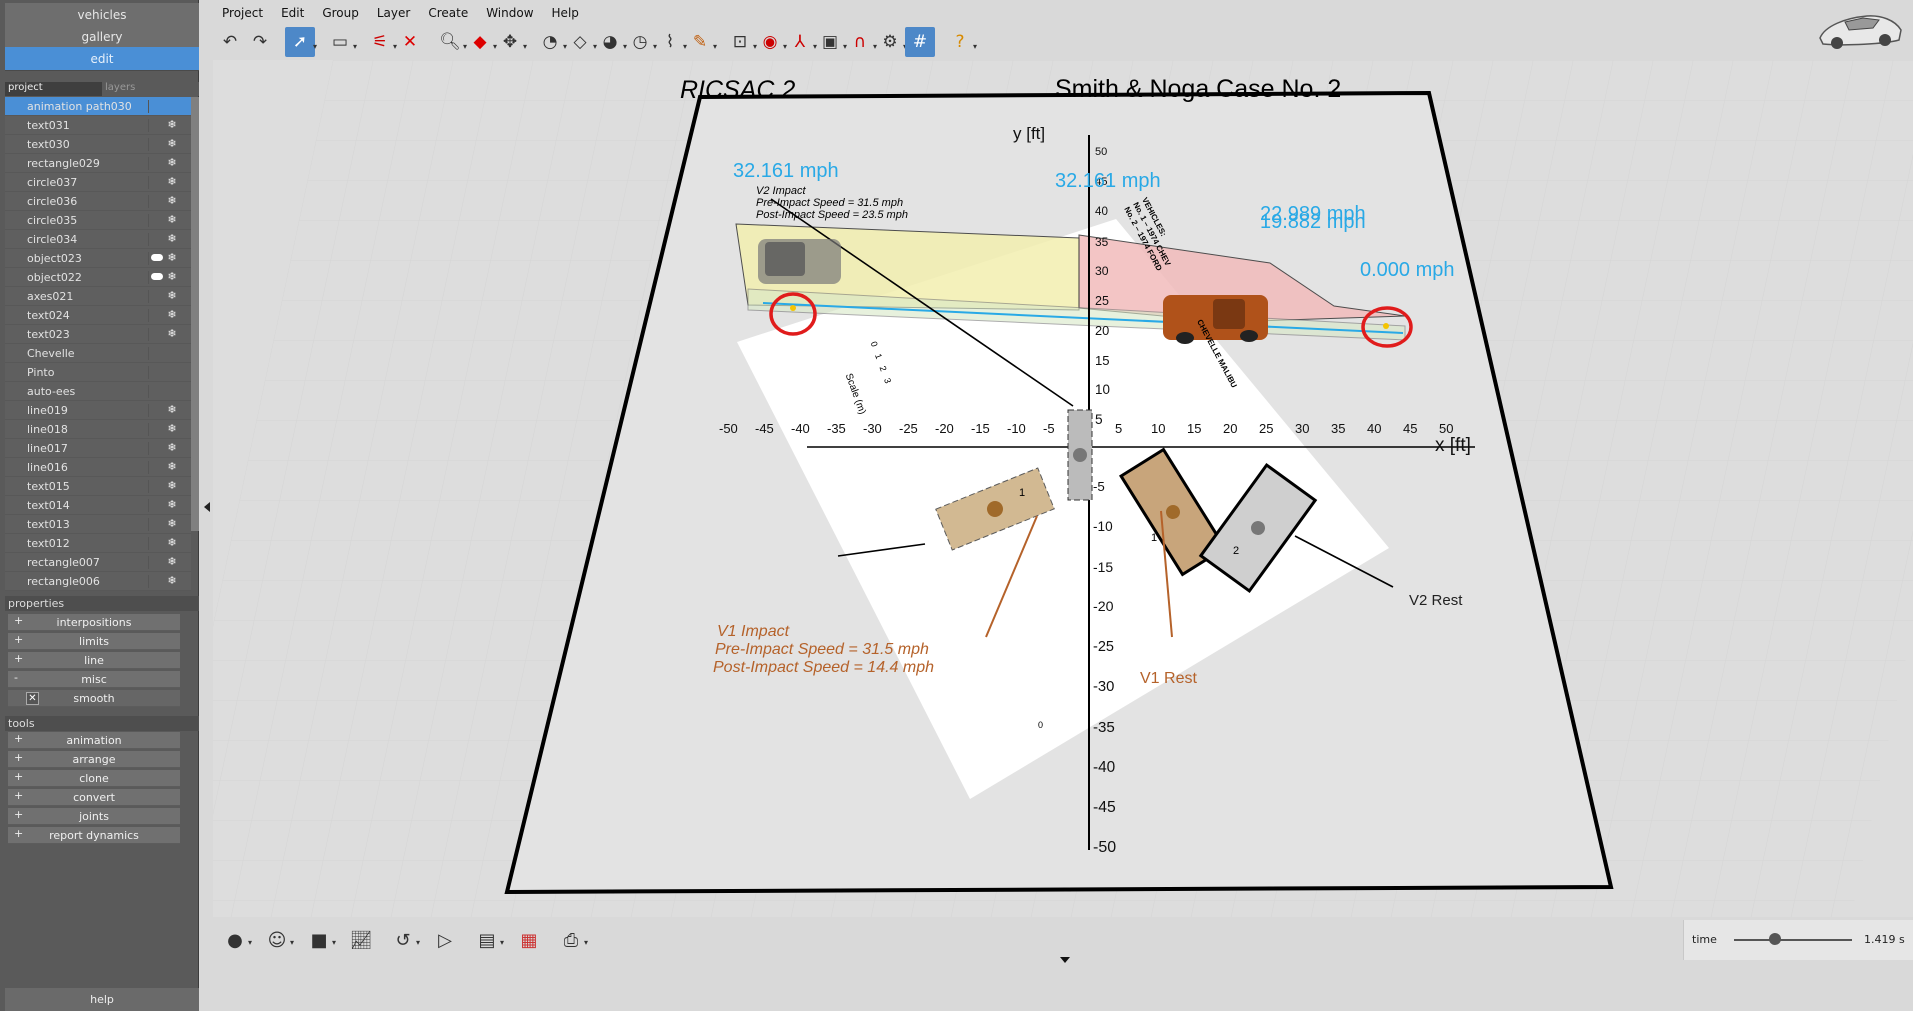  Describe the element at coordinates (319, 940) in the screenshot. I see `square-icon: ■` at that location.